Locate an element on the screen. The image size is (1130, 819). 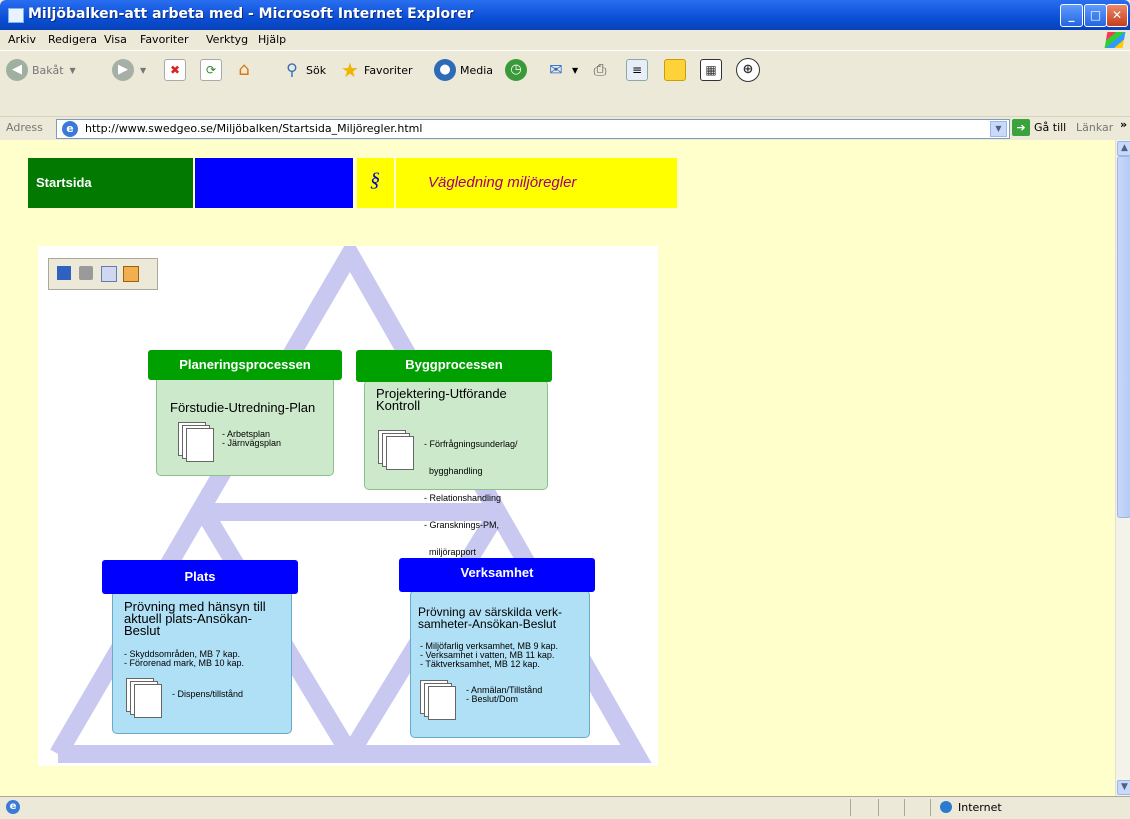
nav-paragraph-button: § is located at coordinates (375, 183).